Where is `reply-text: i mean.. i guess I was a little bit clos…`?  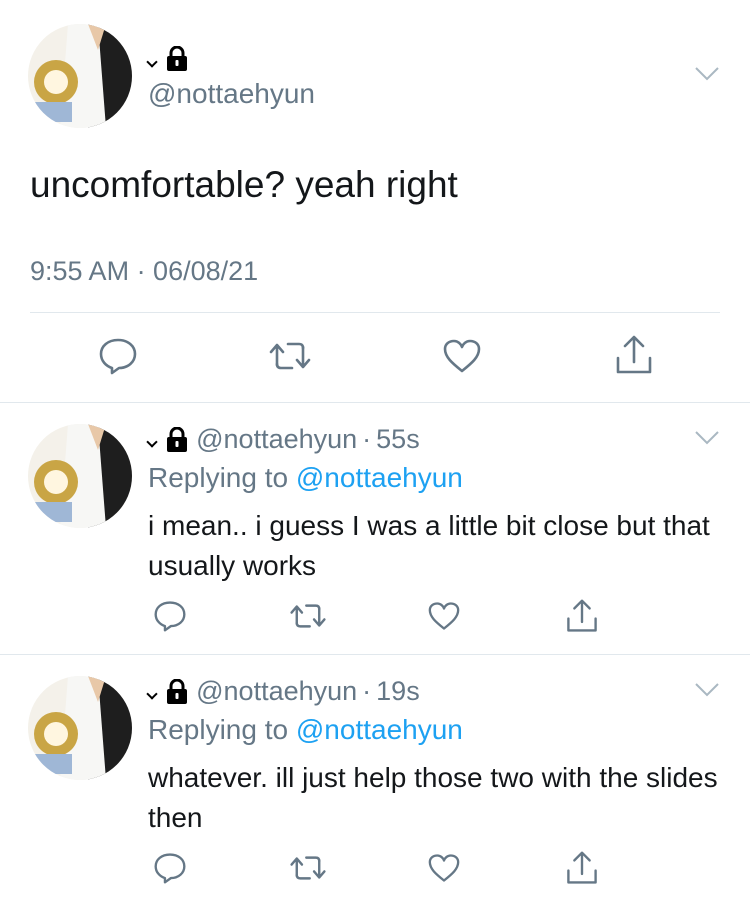 reply-text: i mean.. i guess I was a little bit clos… is located at coordinates (429, 545).